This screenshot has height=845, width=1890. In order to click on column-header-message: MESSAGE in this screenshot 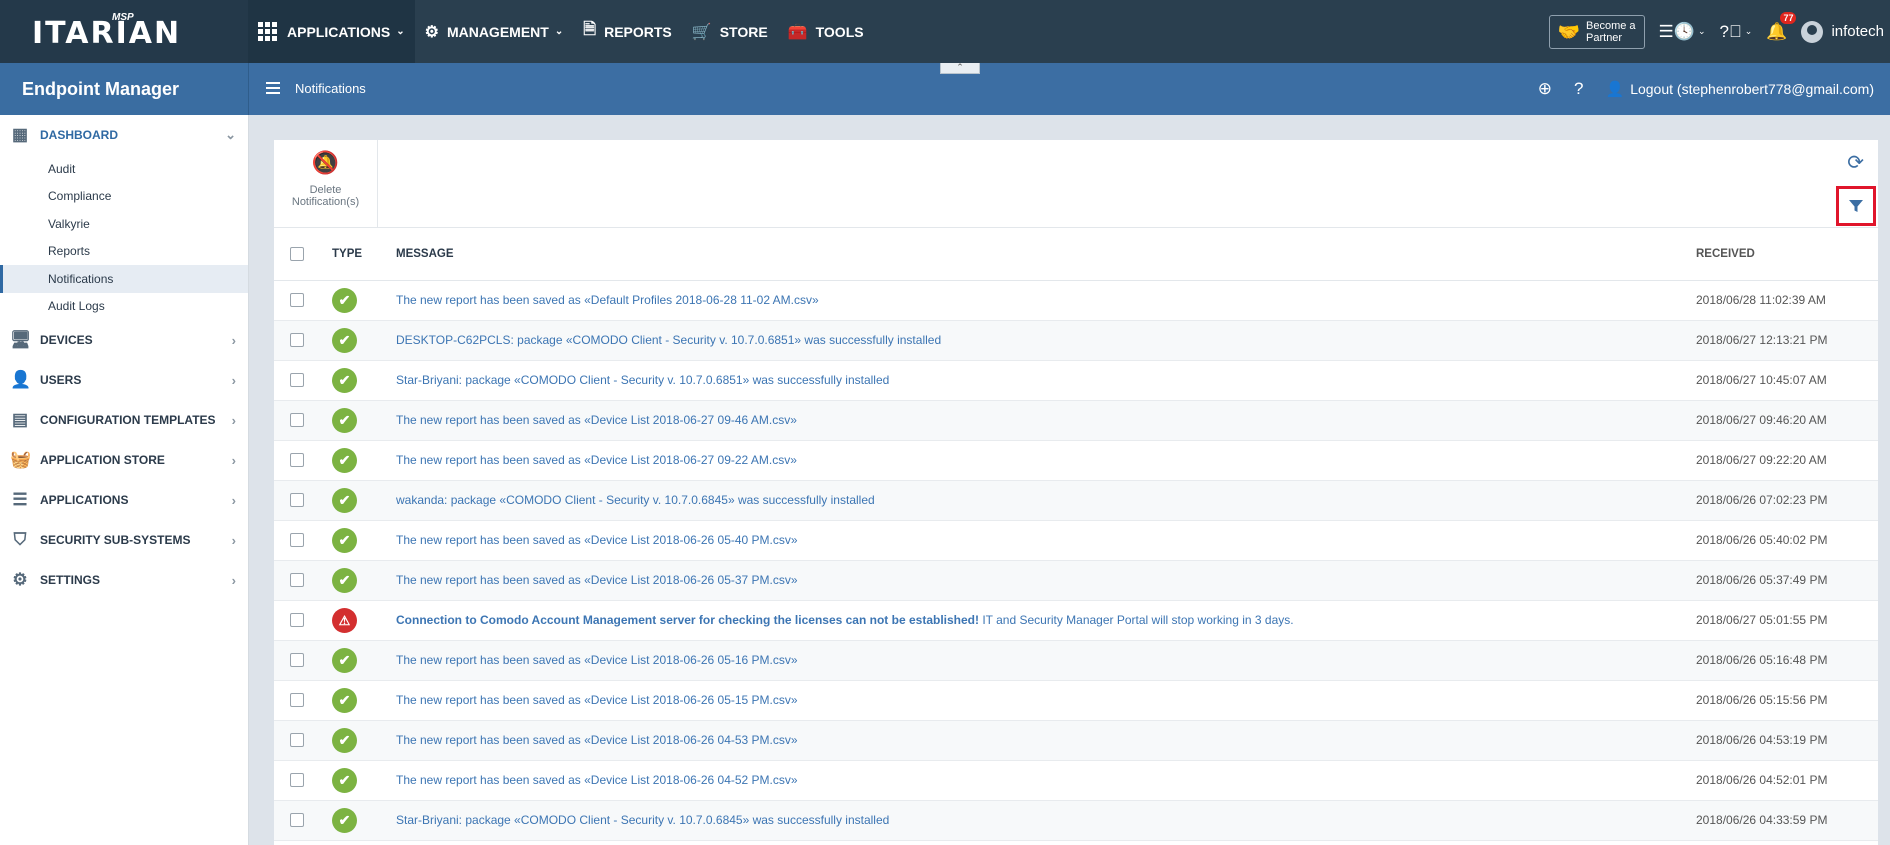, I will do `click(1046, 254)`.